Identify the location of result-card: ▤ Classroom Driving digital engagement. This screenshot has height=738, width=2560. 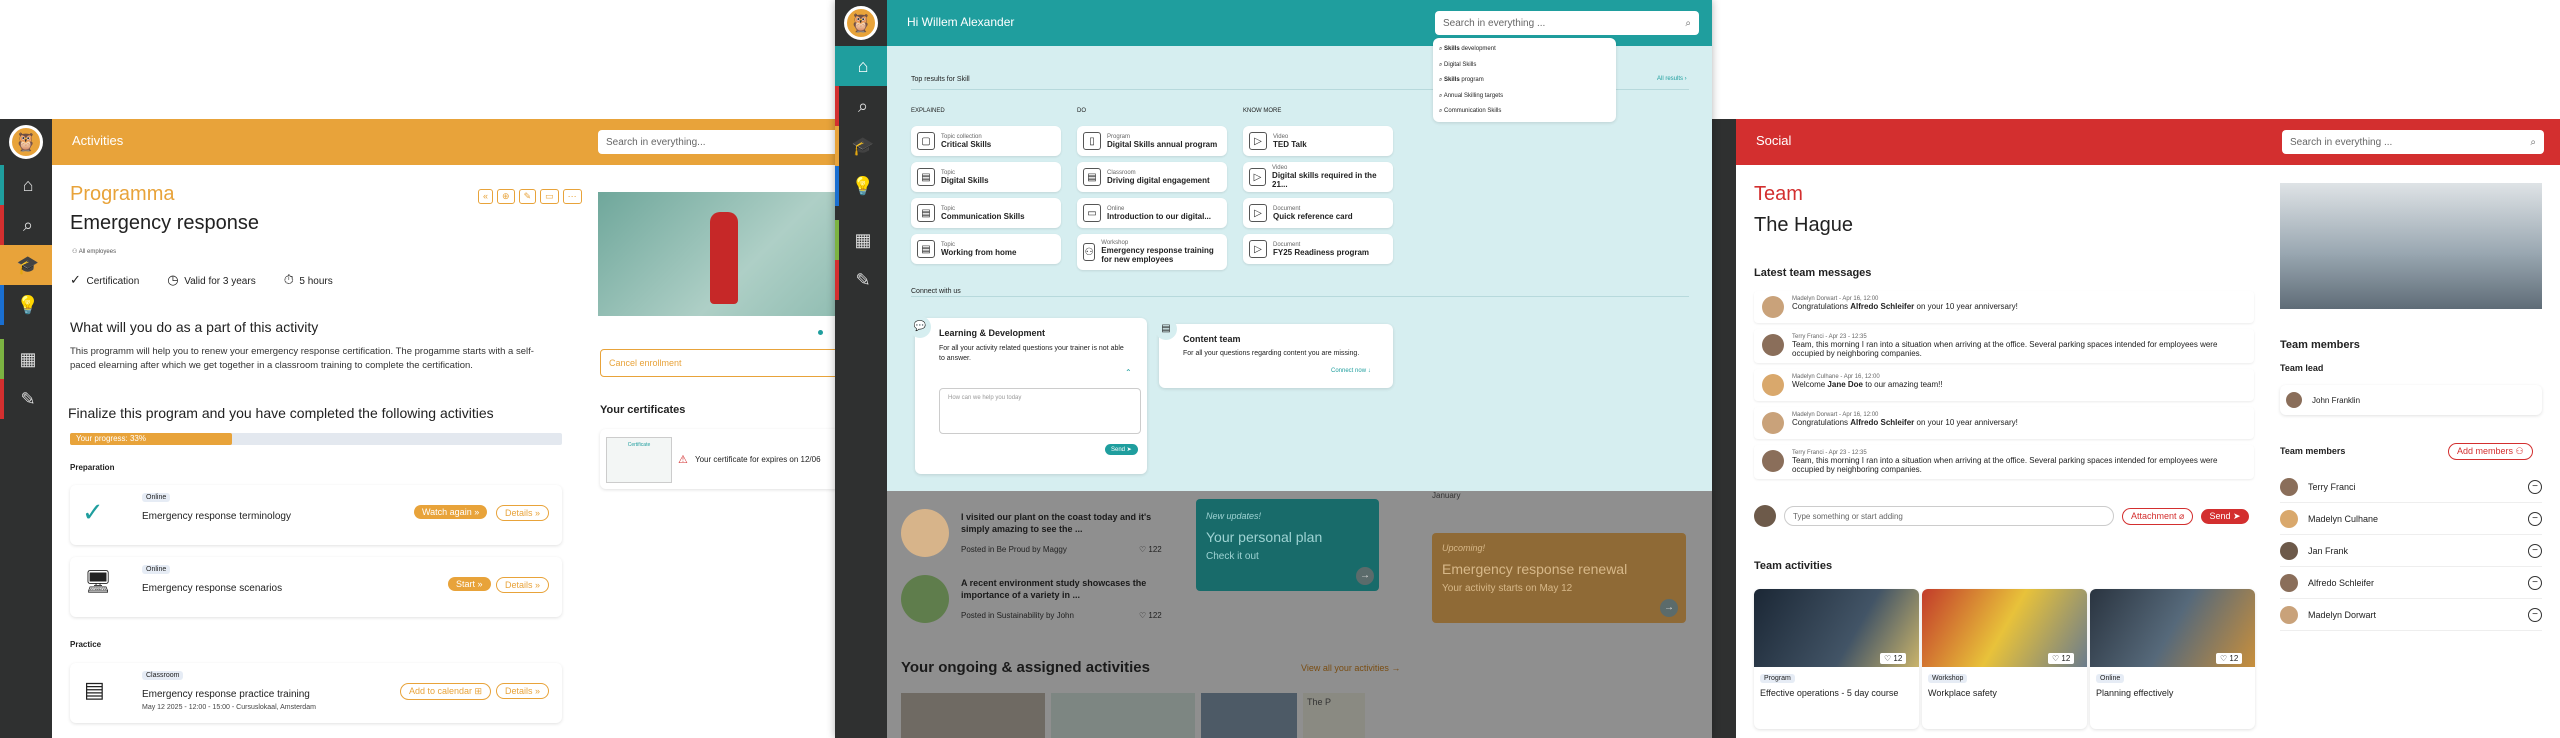
(1152, 177).